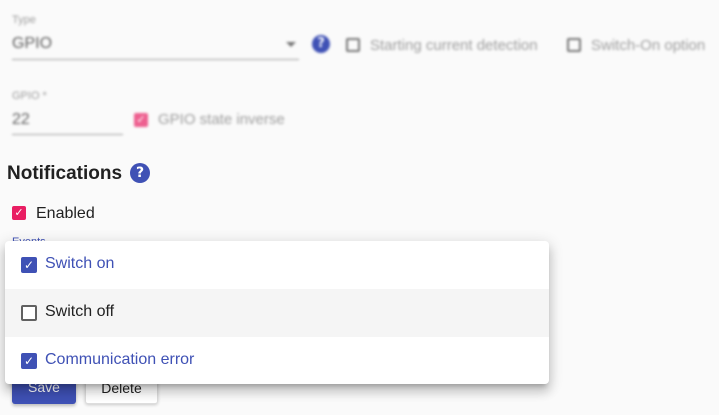 This screenshot has width=719, height=415. Describe the element at coordinates (29, 313) in the screenshot. I see `checkbox-empty-icon` at that location.